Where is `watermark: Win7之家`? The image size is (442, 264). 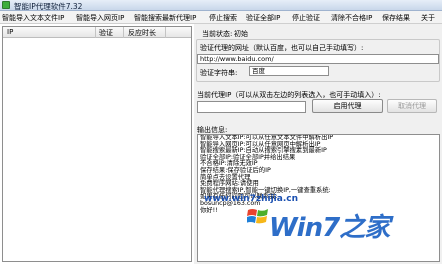
watermark: Win7之家 is located at coordinates (327, 222).